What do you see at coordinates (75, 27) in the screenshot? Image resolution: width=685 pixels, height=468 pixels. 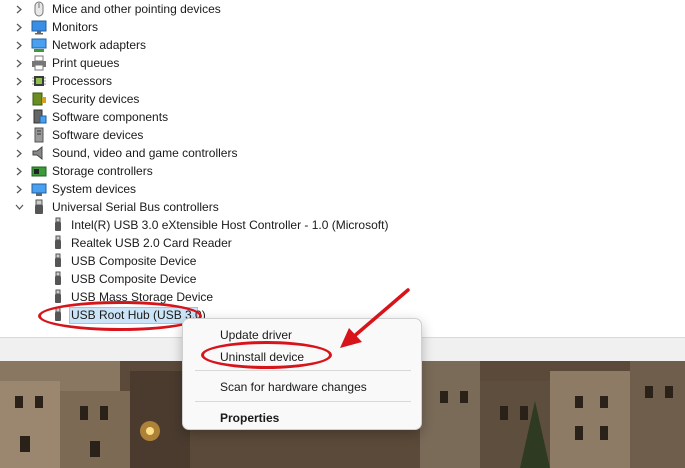 I see `tree-item-label: Monitors` at bounding box center [75, 27].